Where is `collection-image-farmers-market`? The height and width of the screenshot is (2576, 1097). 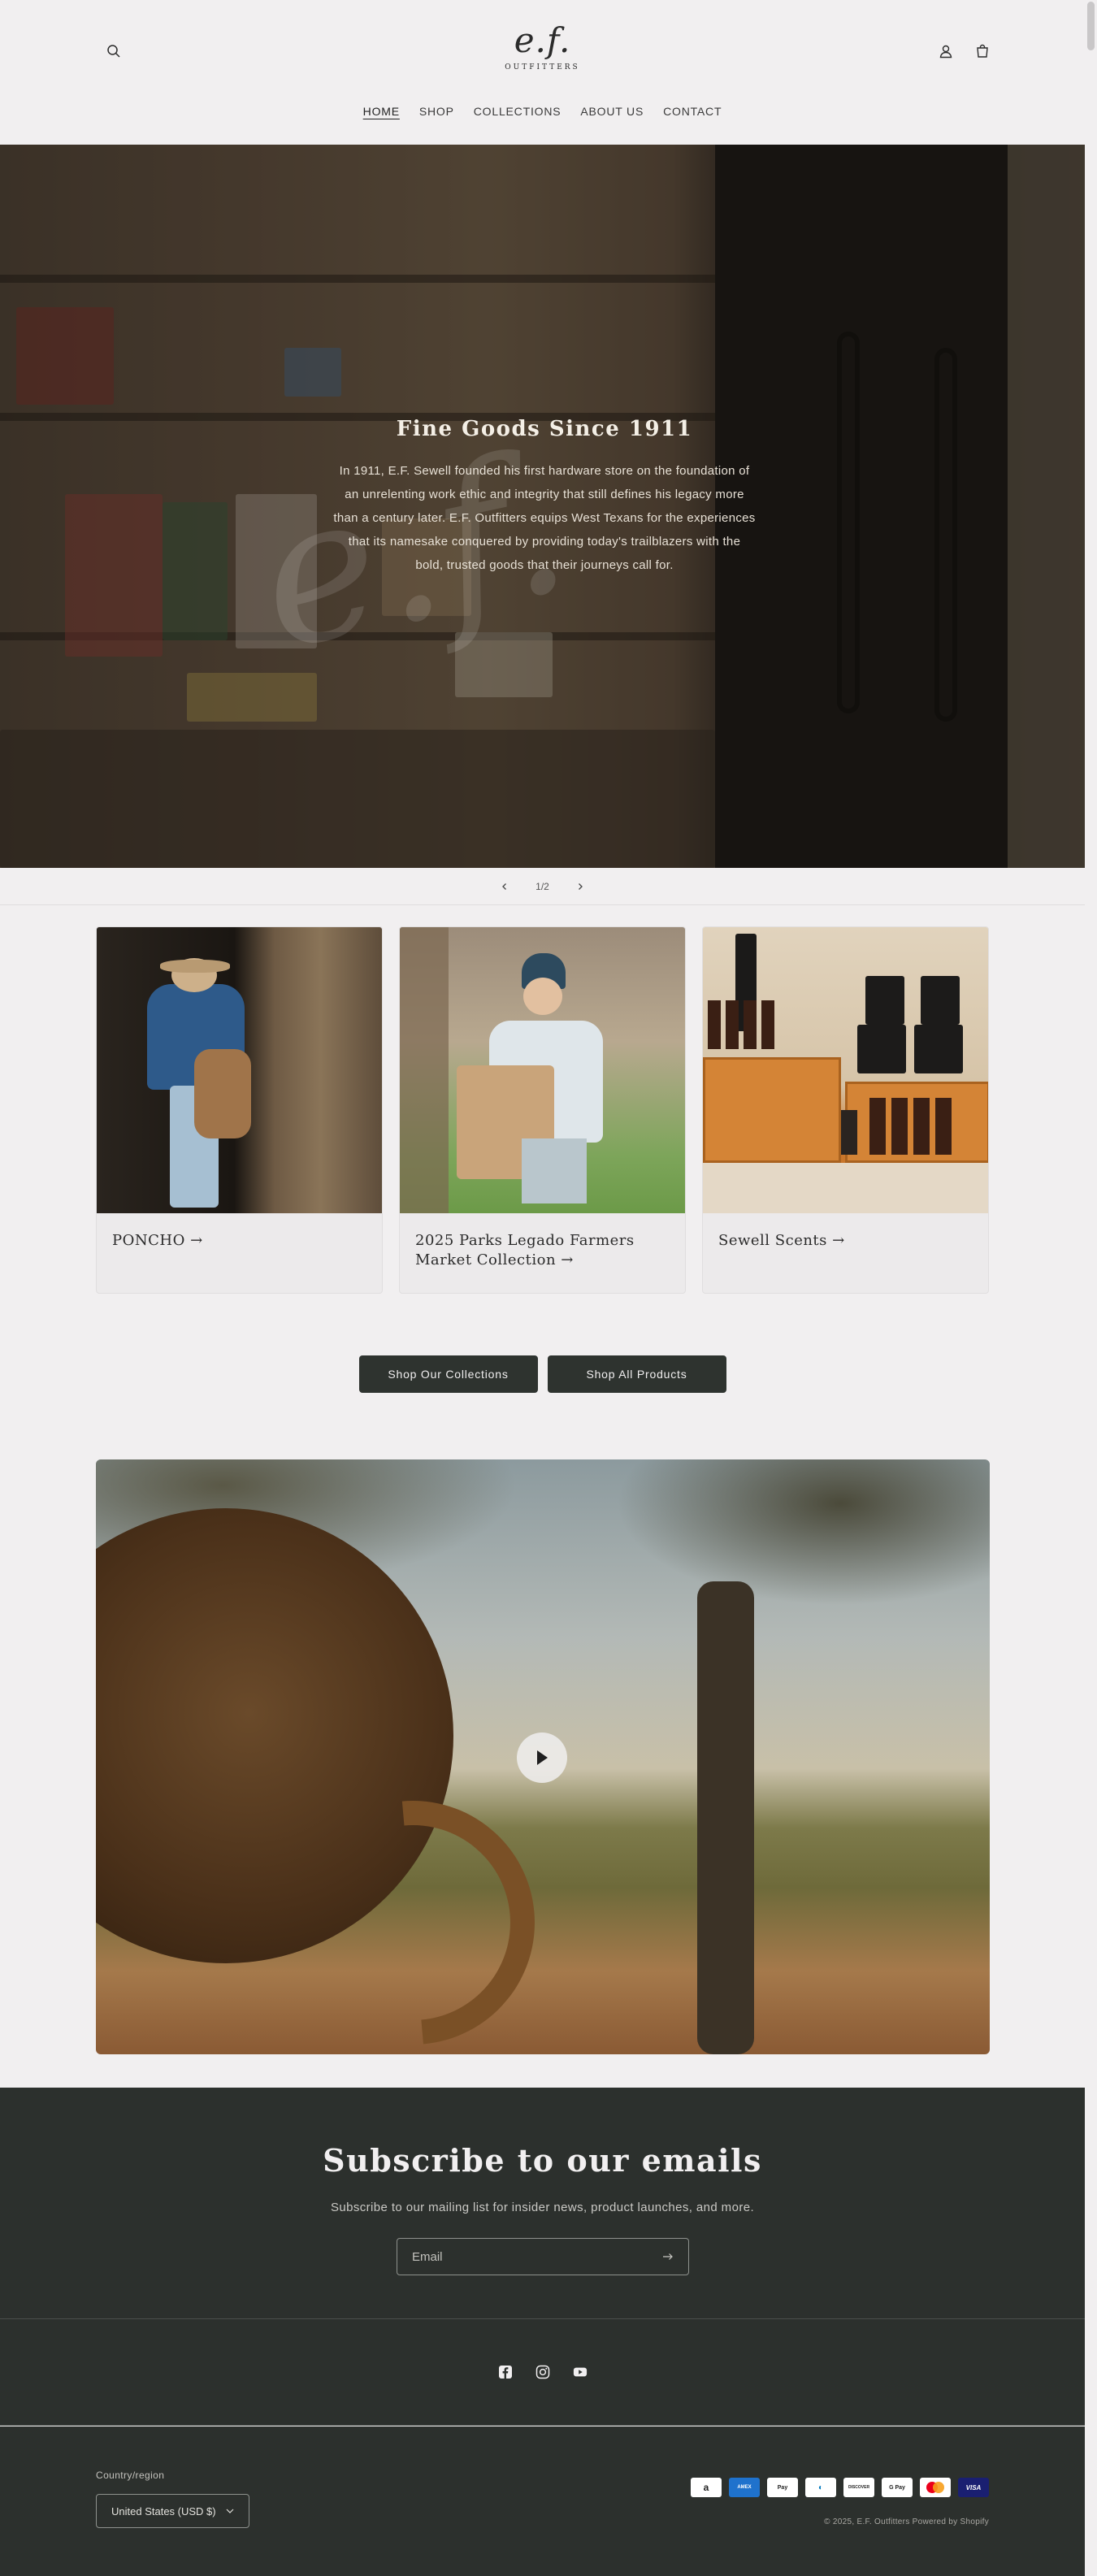
collection-image-farmers-market is located at coordinates (542, 1070).